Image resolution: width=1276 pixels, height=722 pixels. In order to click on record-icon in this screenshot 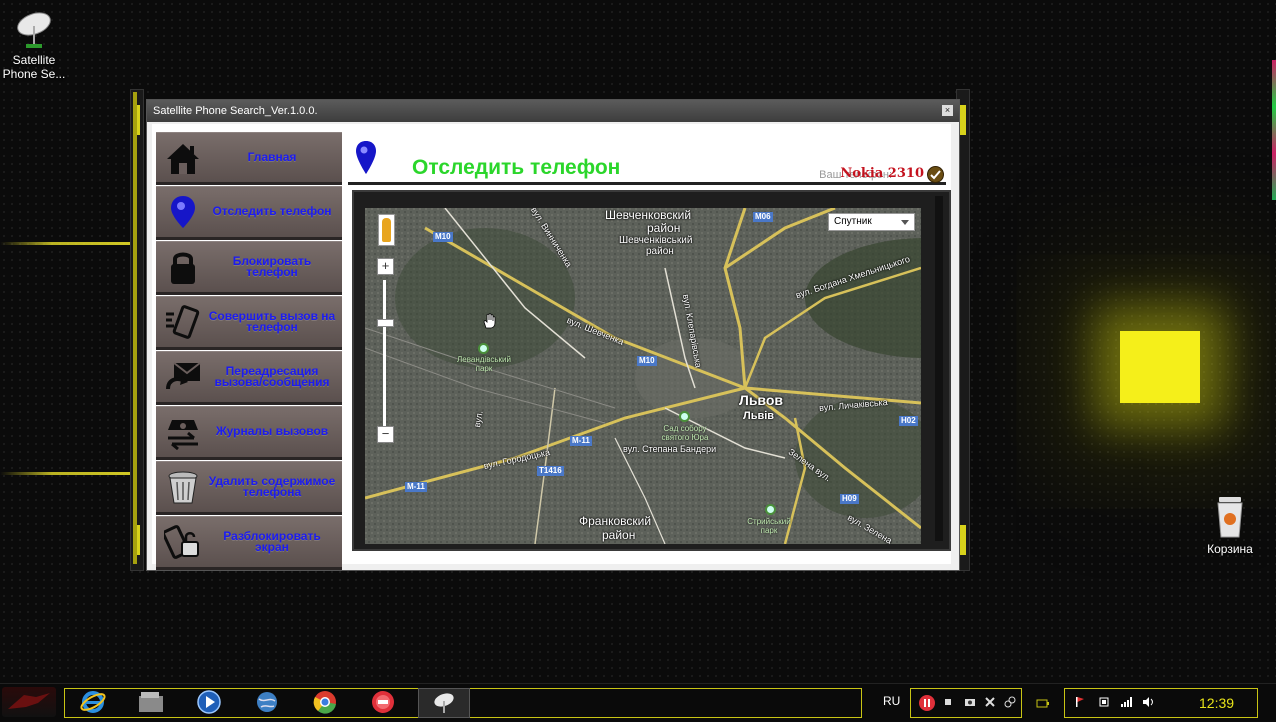, I will do `click(383, 702)`.